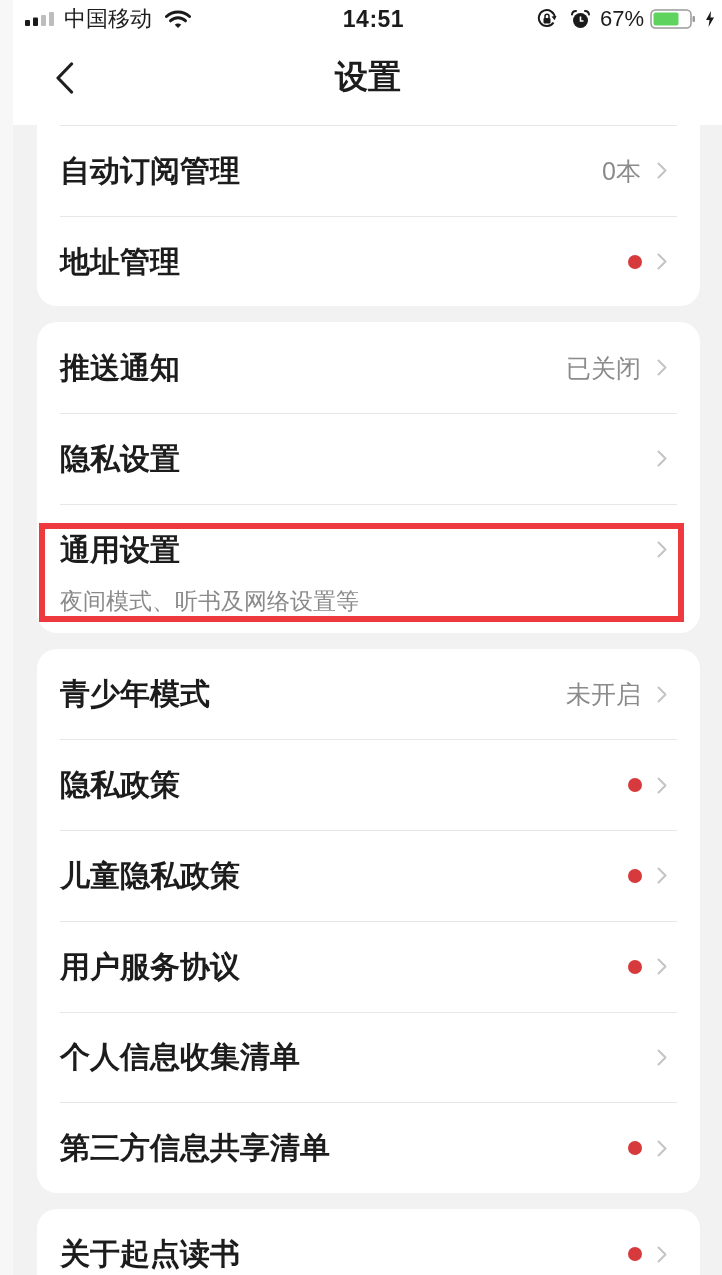 The image size is (722, 1275). I want to click on row-title: 地址管理, so click(120, 261).